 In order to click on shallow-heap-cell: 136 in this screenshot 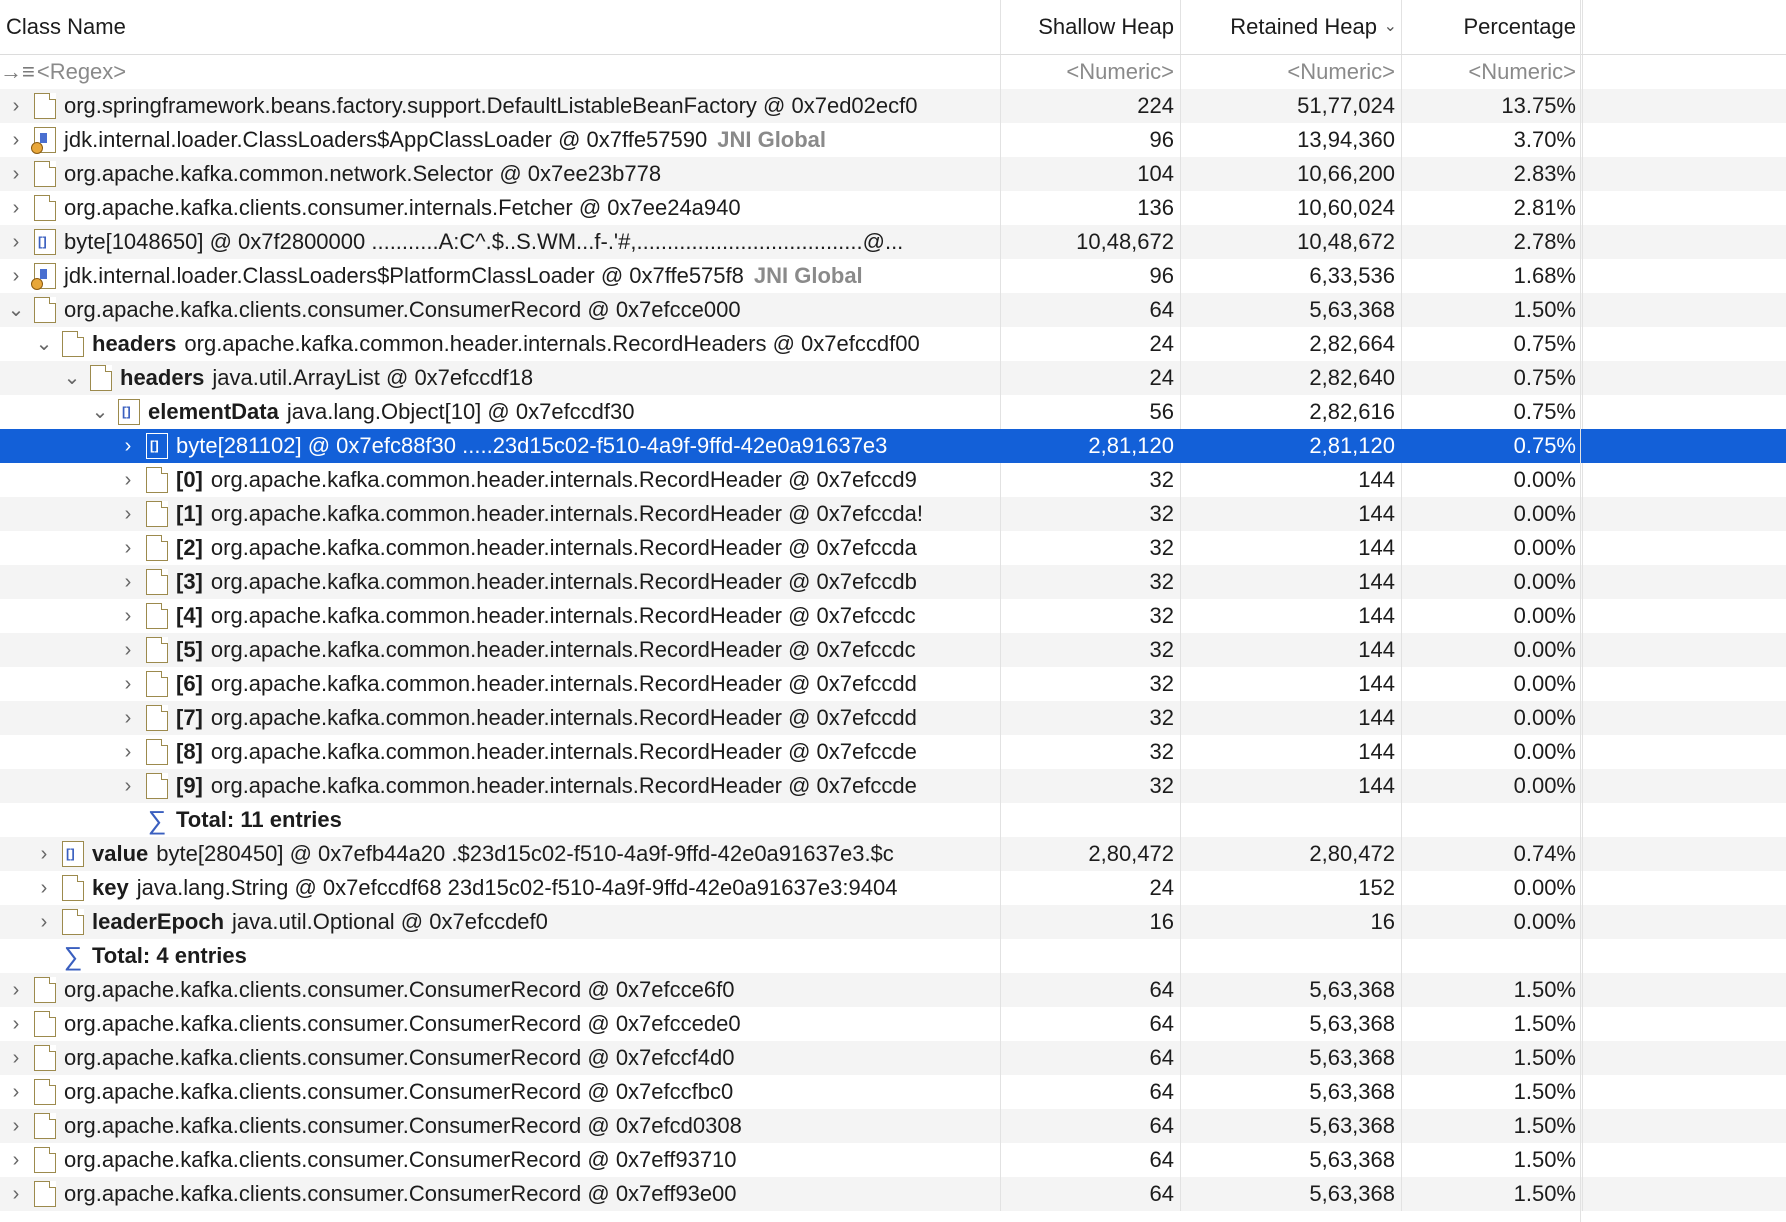, I will do `click(1091, 208)`.